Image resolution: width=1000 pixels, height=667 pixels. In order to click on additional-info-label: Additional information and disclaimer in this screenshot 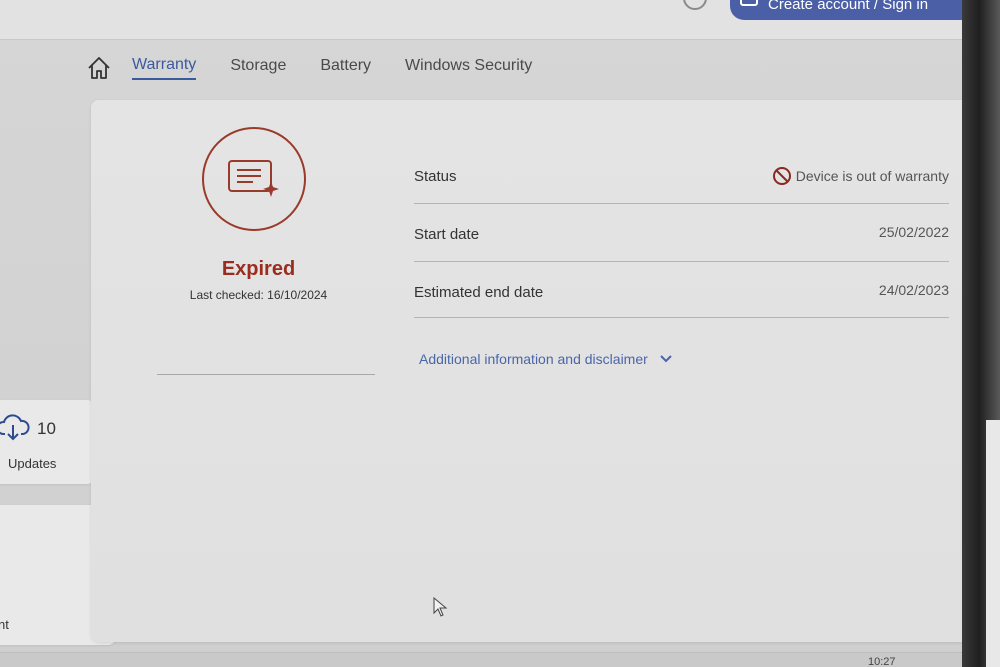, I will do `click(533, 359)`.